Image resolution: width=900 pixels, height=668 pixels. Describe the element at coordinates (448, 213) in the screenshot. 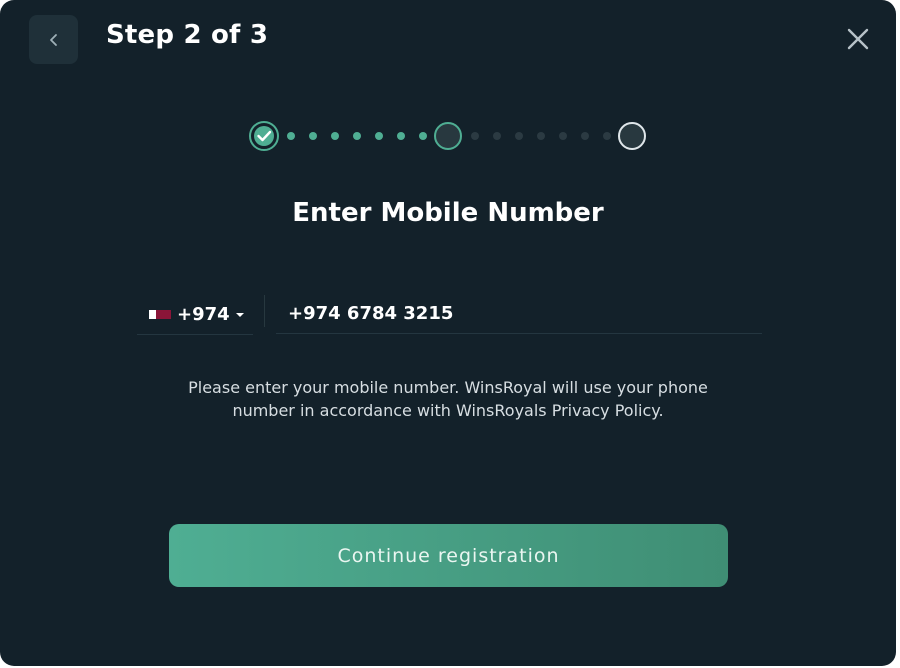

I see `page-heading: Enter Mobile Number` at that location.